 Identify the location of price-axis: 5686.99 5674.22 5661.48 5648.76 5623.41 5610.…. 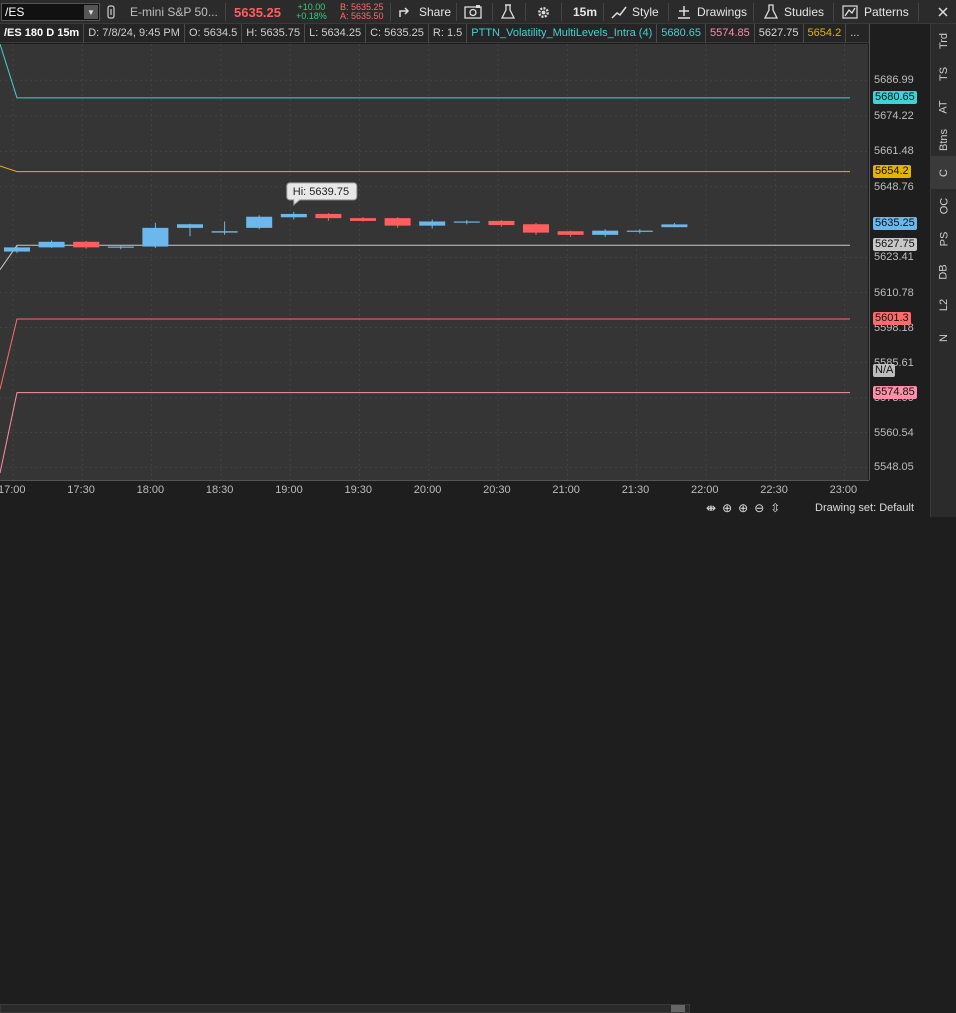
(899, 252).